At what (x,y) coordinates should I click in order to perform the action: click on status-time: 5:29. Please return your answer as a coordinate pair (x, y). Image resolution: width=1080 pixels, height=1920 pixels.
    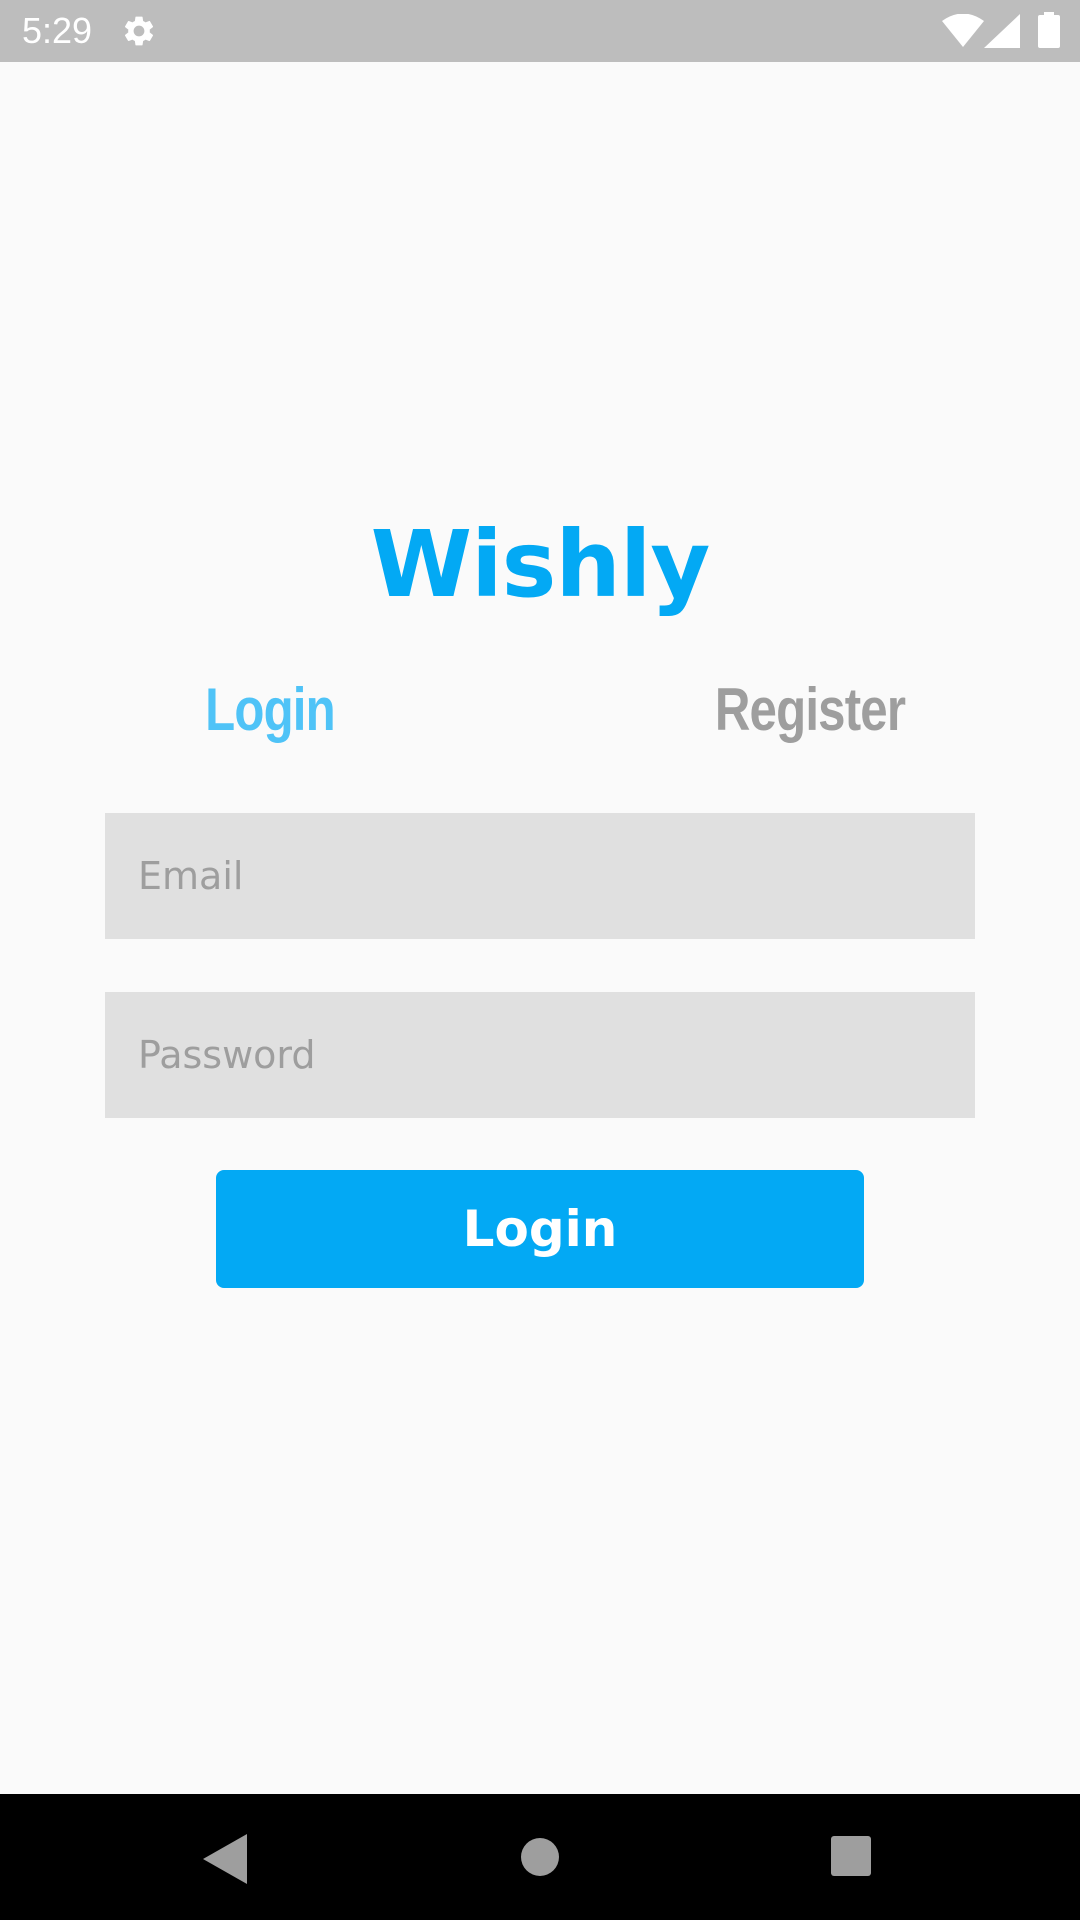
    Looking at the image, I should click on (57, 30).